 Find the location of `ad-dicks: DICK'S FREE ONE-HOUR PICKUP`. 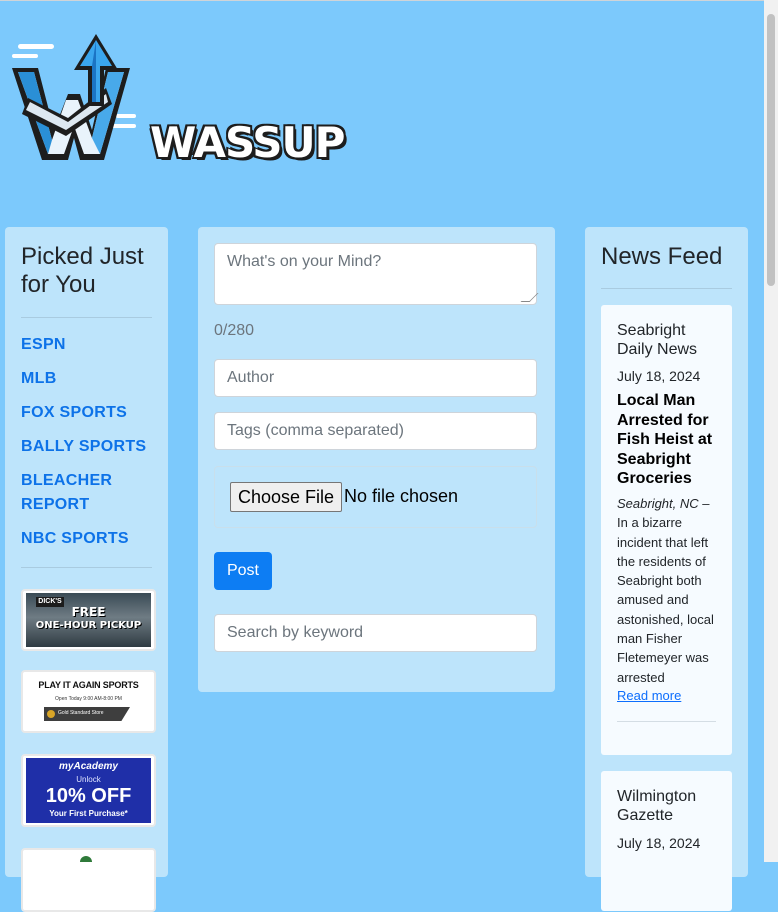

ad-dicks: DICK'S FREE ONE-HOUR PICKUP is located at coordinates (88, 620).